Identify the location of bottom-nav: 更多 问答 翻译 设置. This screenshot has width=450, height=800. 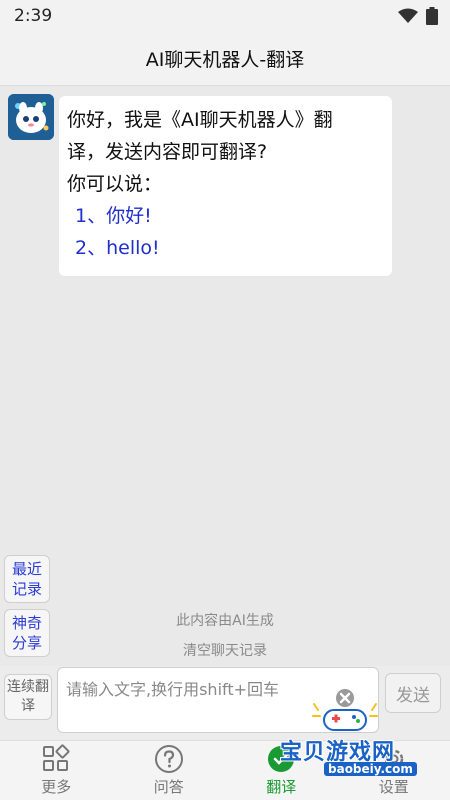
(225, 770).